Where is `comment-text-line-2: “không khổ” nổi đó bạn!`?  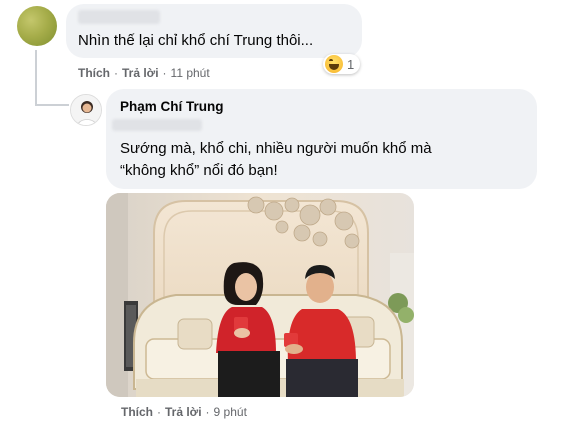
comment-text-line-2: “không khổ” nổi đó bạn! is located at coordinates (199, 170).